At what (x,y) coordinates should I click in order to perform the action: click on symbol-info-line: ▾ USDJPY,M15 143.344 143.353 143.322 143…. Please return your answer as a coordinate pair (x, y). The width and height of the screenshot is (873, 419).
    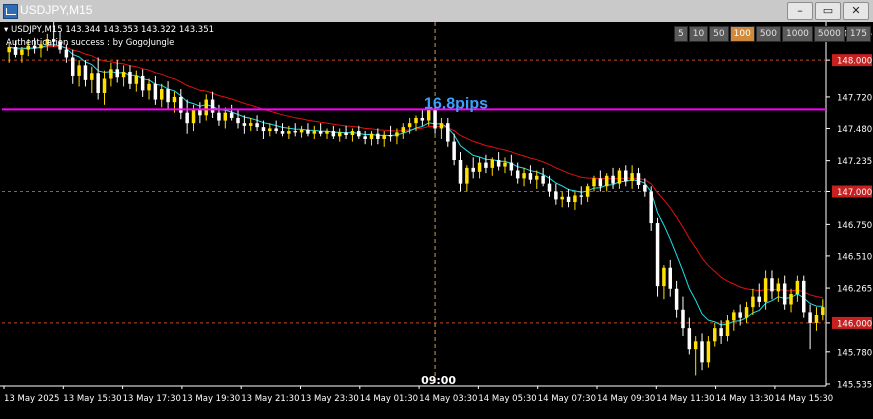
    Looking at the image, I should click on (109, 30).